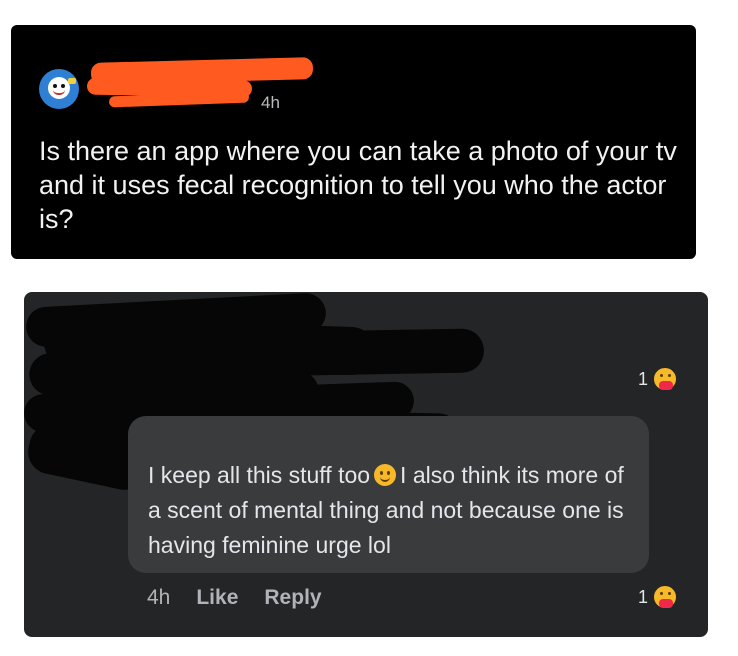 Image resolution: width=738 pixels, height=656 pixels. I want to click on post-timestamp: 4h, so click(270, 102).